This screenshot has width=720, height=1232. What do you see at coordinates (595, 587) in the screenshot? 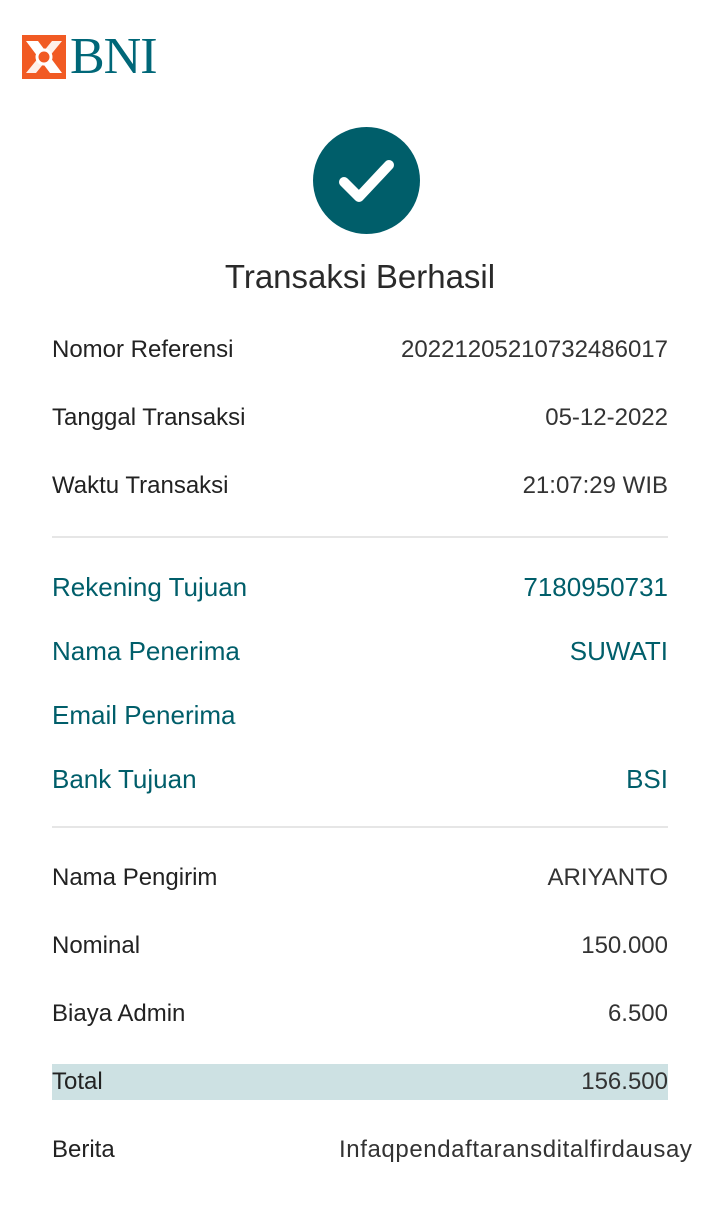
I see `destination-account-value: 7180950731` at bounding box center [595, 587].